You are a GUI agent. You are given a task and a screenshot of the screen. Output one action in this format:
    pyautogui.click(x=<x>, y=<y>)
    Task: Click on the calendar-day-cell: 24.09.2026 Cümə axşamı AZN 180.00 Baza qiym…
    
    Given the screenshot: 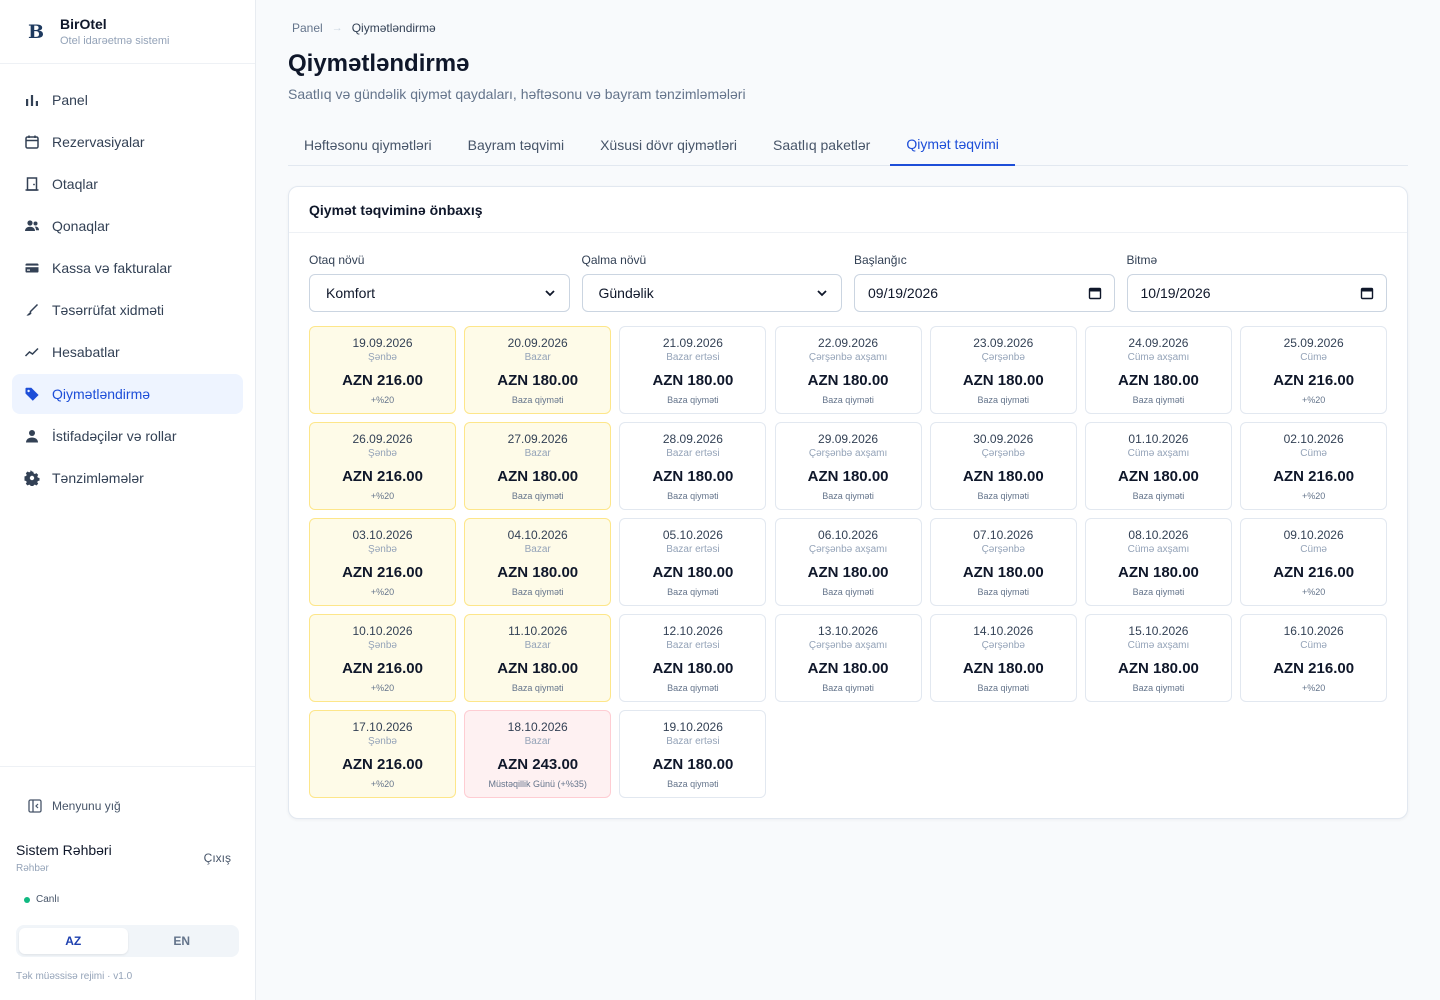 What is the action you would take?
    pyautogui.click(x=1158, y=370)
    